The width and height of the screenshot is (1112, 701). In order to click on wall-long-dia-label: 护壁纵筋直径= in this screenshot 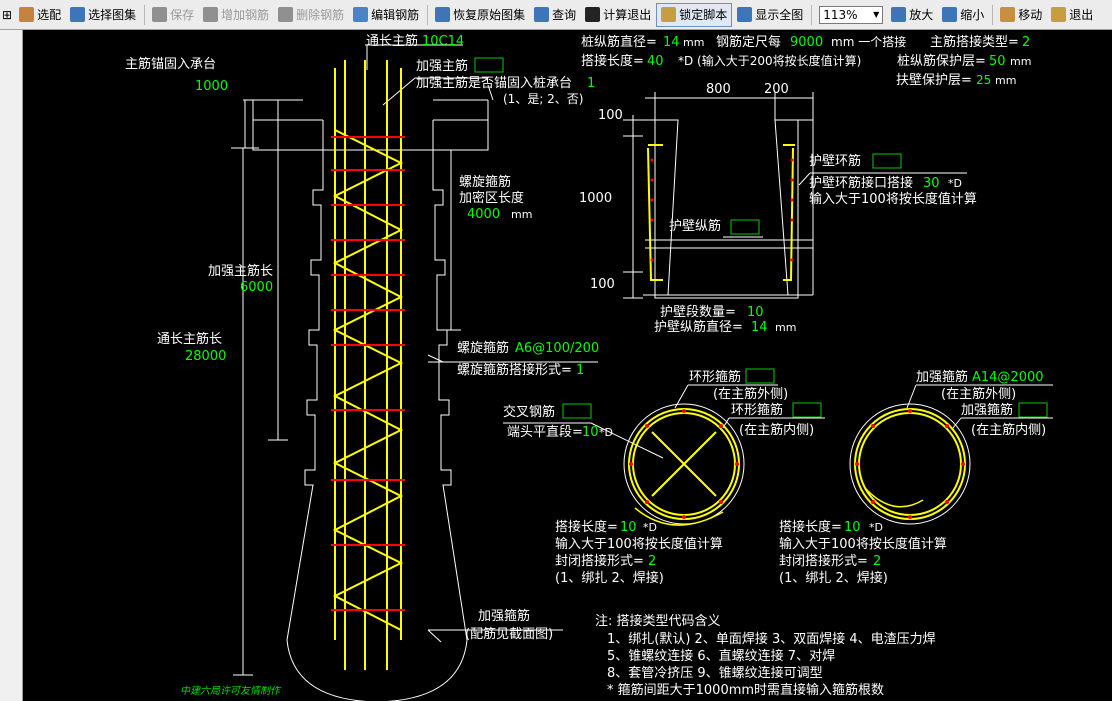, I will do `click(698, 327)`.